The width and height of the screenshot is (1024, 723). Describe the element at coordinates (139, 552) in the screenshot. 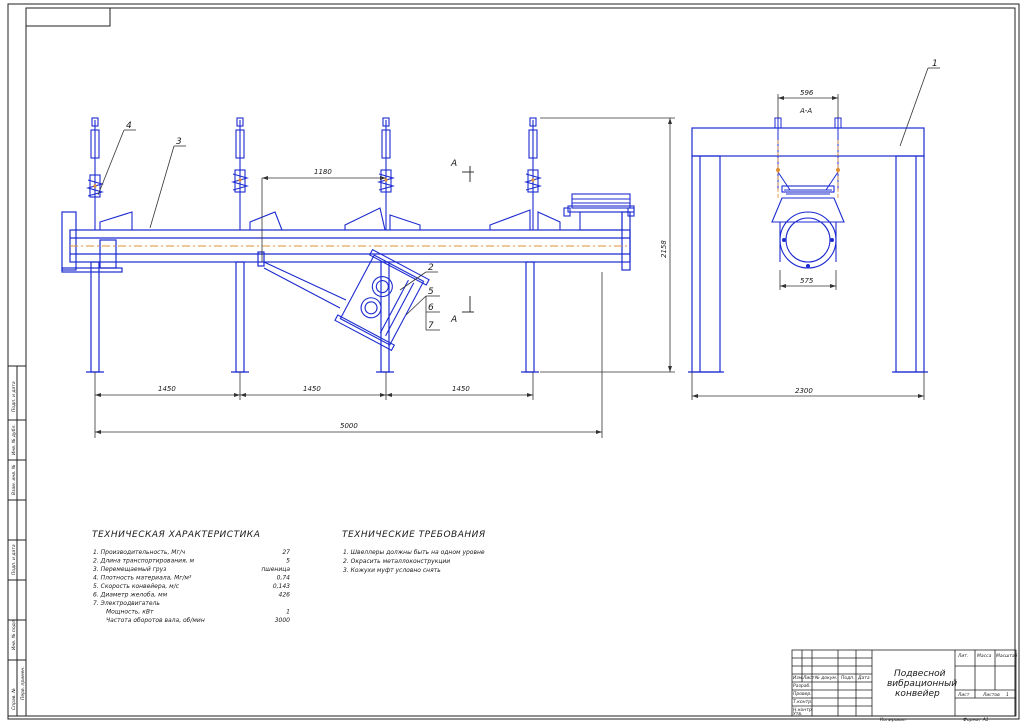

I see `tech-char-label: 1. Производительность, Мг/ч` at that location.